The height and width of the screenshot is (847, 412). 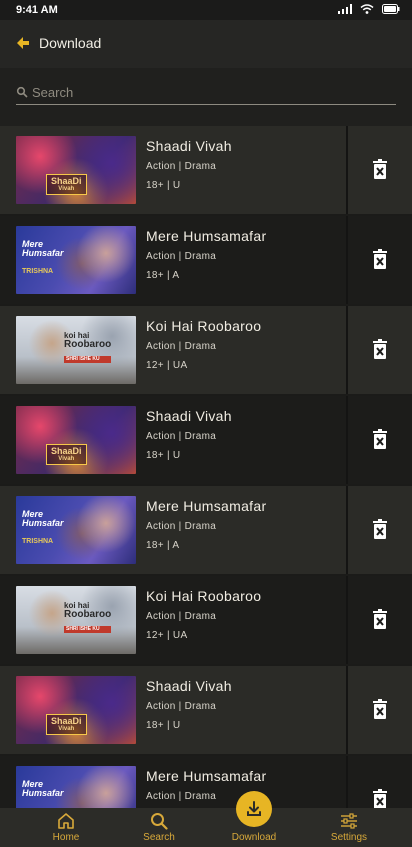 I want to click on nav-item-settings: Settings, so click(x=349, y=827).